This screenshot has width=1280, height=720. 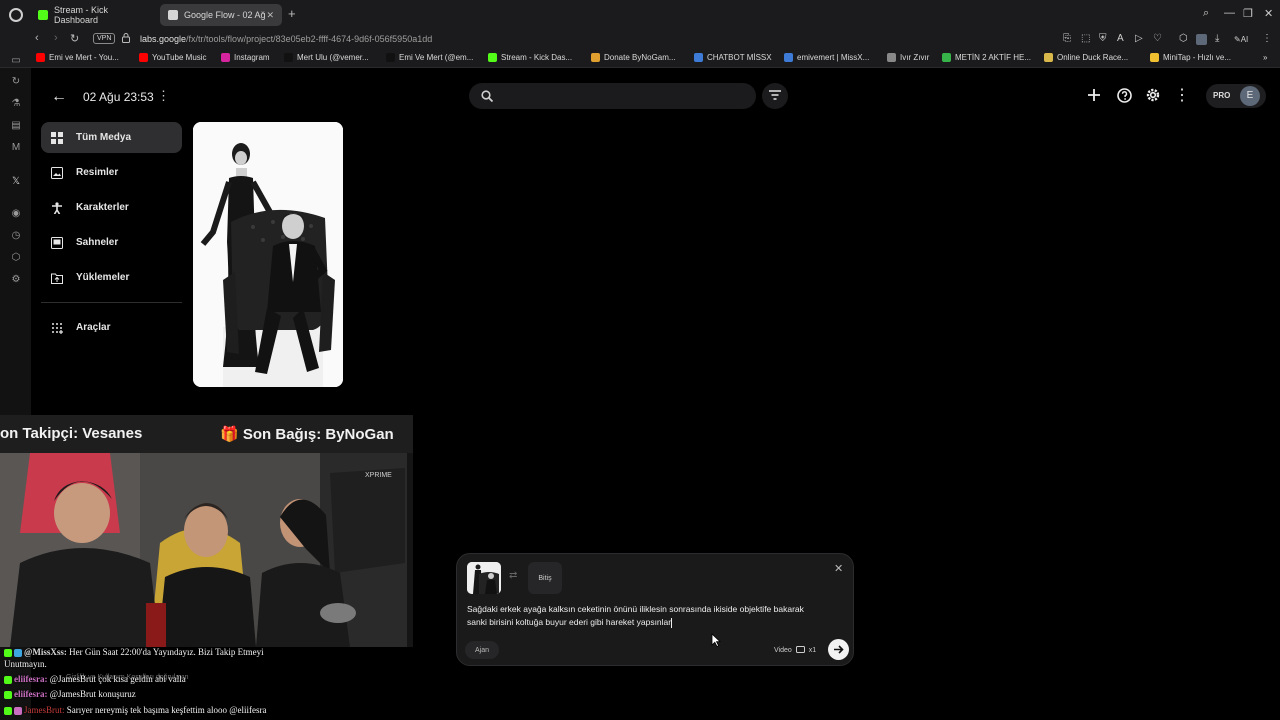 I want to click on help-button, so click(x=1124, y=95).